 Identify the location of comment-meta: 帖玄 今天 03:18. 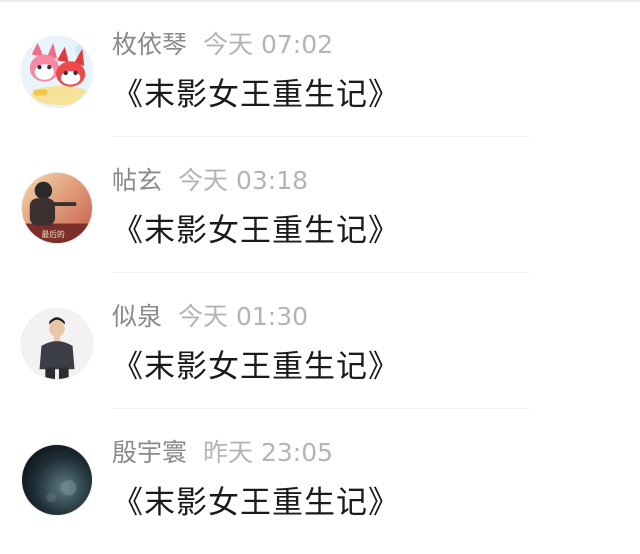
(210, 181).